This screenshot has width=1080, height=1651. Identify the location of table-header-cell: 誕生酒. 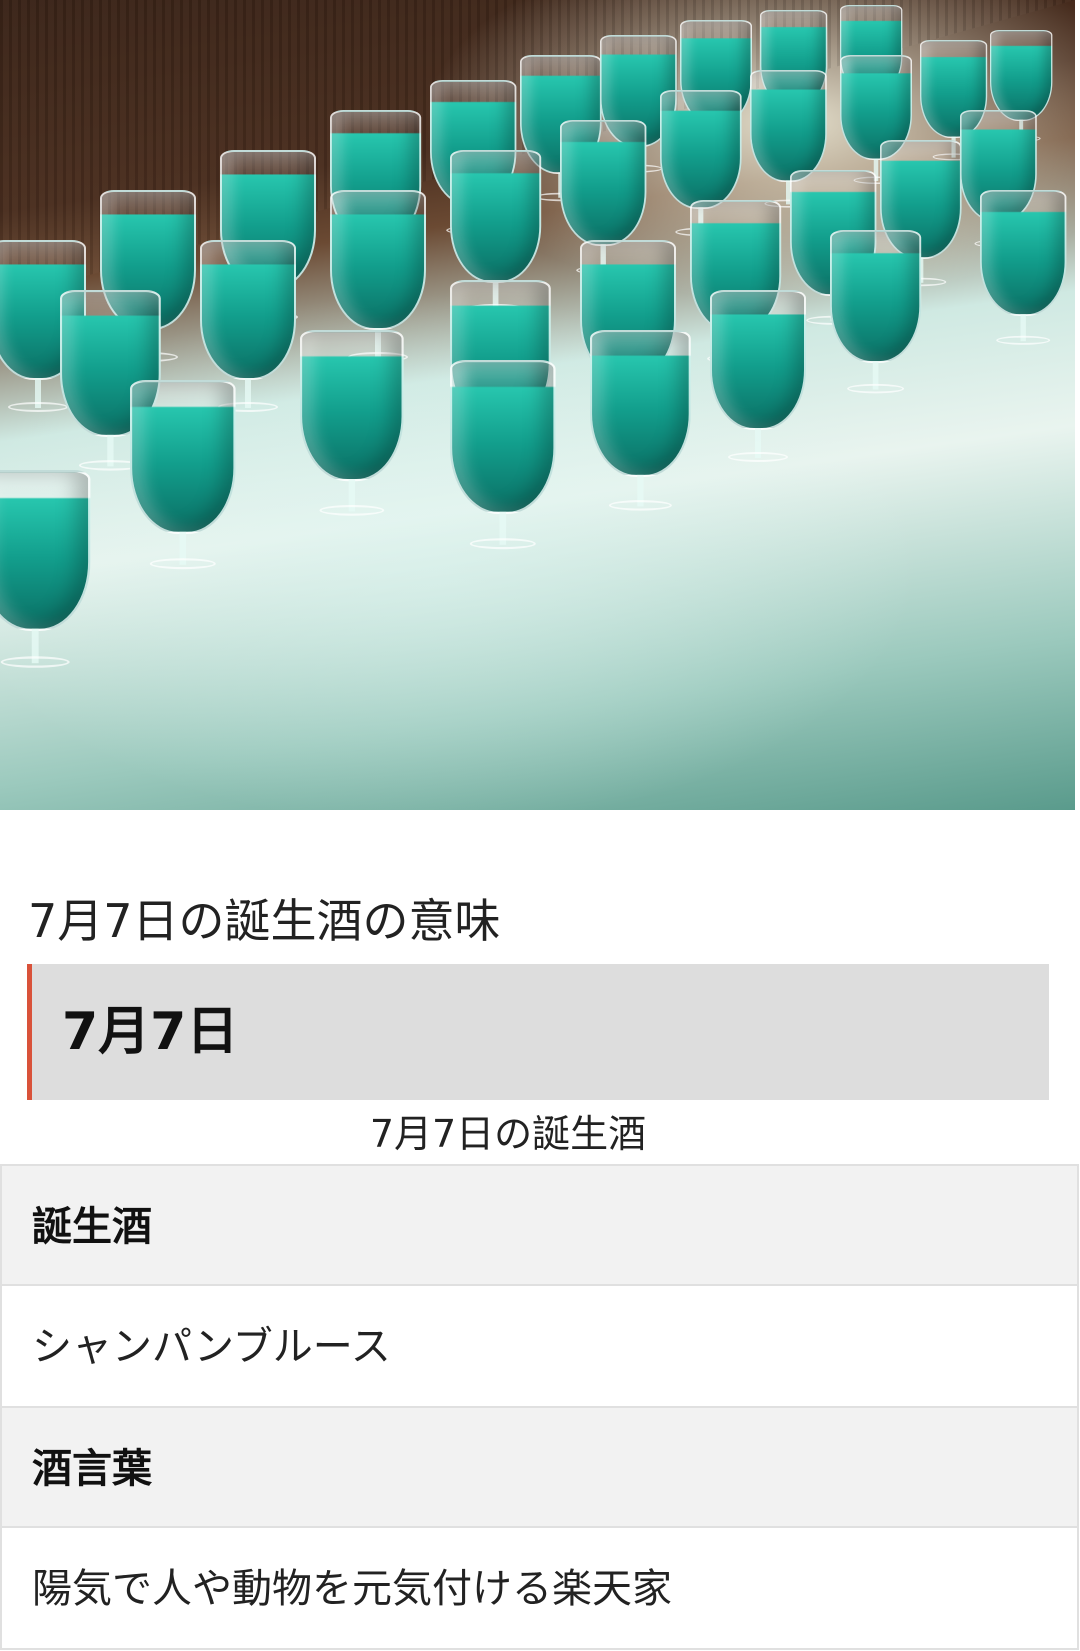
(92, 1227).